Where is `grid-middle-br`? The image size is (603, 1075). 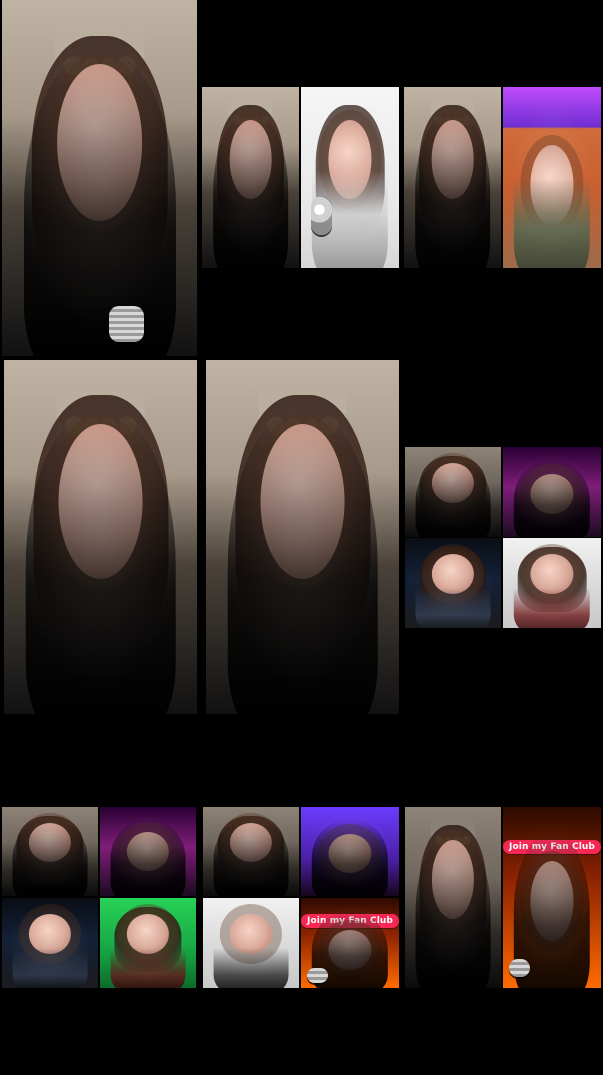
grid-middle-br is located at coordinates (552, 583).